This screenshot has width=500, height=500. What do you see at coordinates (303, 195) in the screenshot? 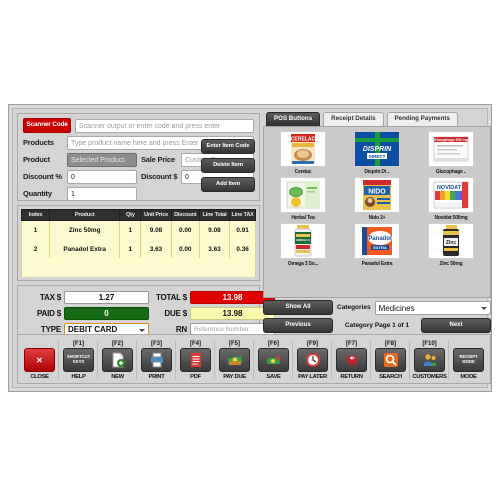
I see `product-image-herbal-tea` at bounding box center [303, 195].